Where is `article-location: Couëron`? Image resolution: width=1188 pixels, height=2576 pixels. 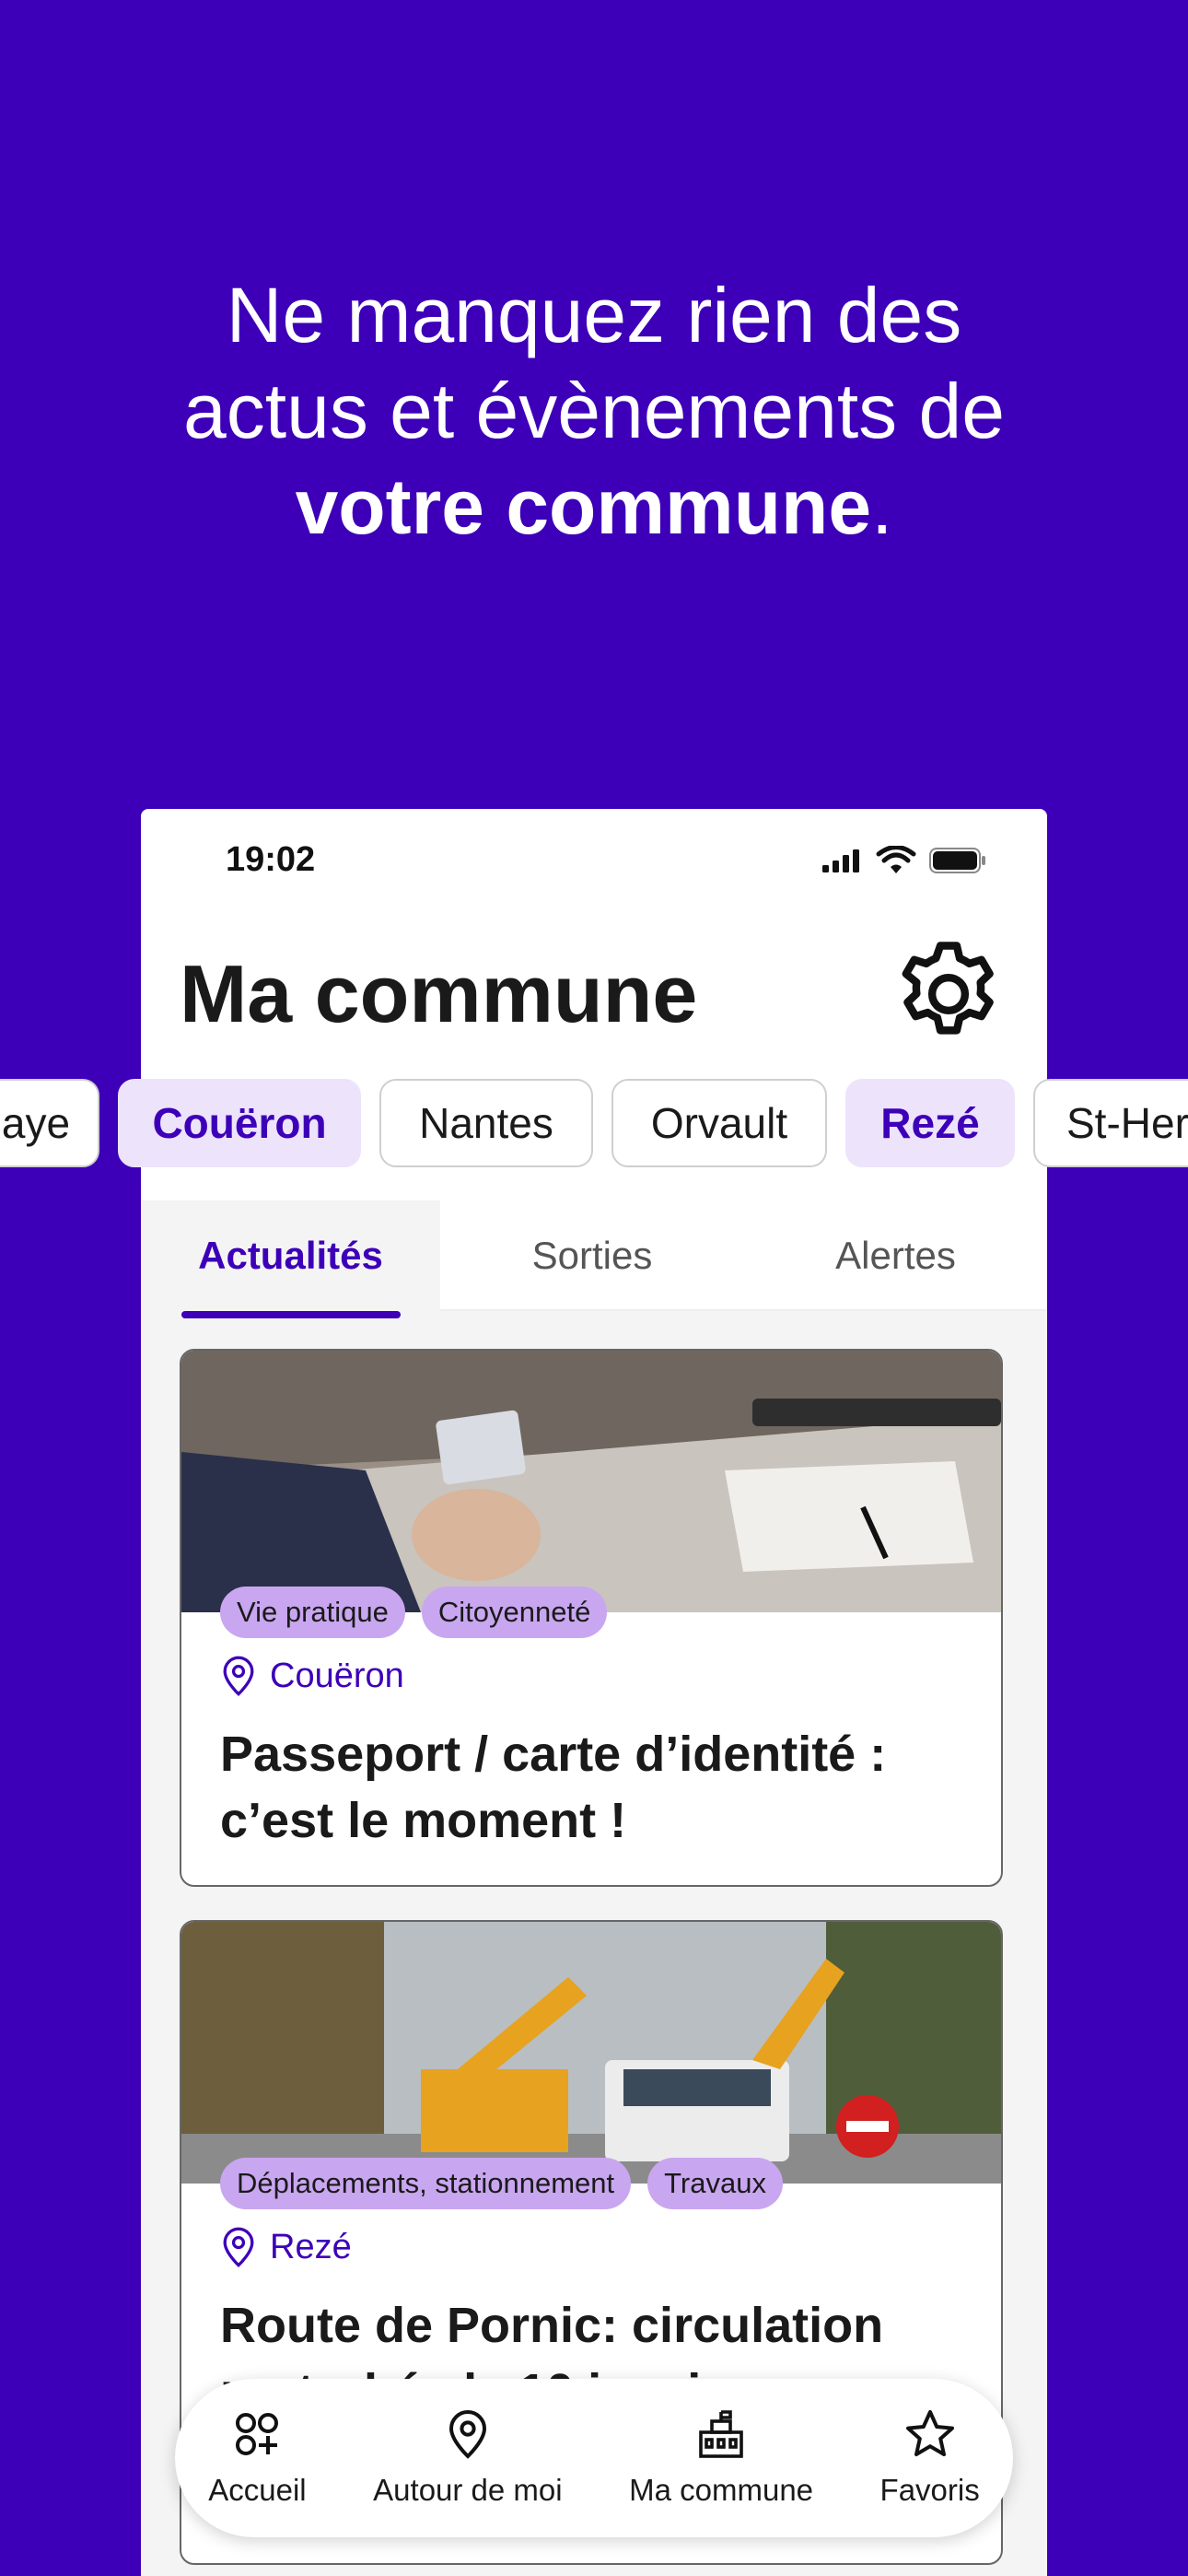
article-location: Couëron is located at coordinates (312, 1676).